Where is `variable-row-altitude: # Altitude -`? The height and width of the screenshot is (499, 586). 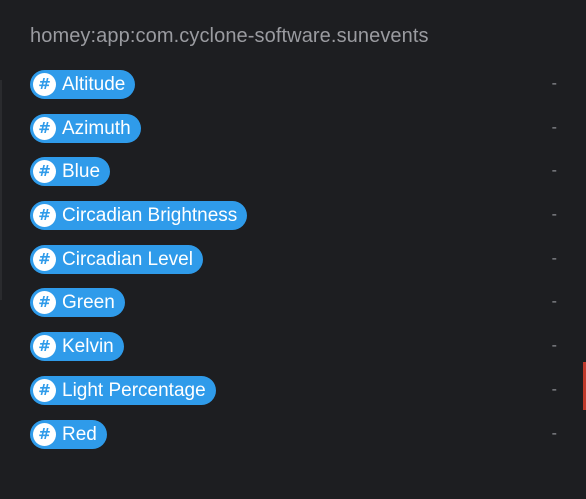
variable-row-altitude: # Altitude - is located at coordinates (295, 92).